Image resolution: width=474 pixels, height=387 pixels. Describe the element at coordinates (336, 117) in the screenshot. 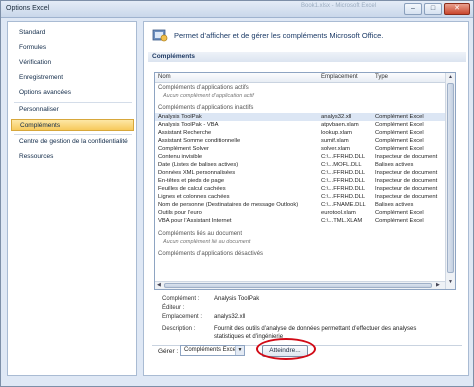

I see `cell-location: analys32.xll` at that location.